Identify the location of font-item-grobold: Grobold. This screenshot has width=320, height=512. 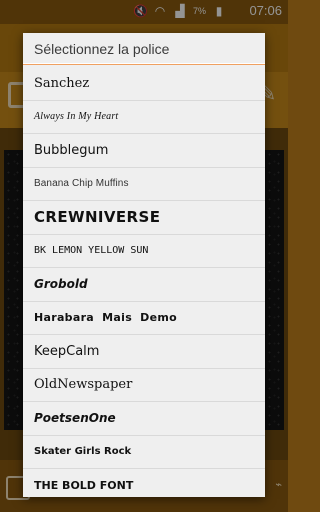
(144, 285).